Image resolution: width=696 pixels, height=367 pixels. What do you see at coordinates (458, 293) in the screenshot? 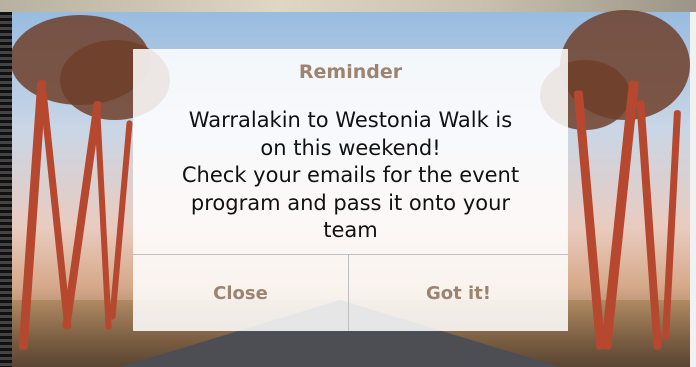
I see `got-it-button: Got it!` at bounding box center [458, 293].